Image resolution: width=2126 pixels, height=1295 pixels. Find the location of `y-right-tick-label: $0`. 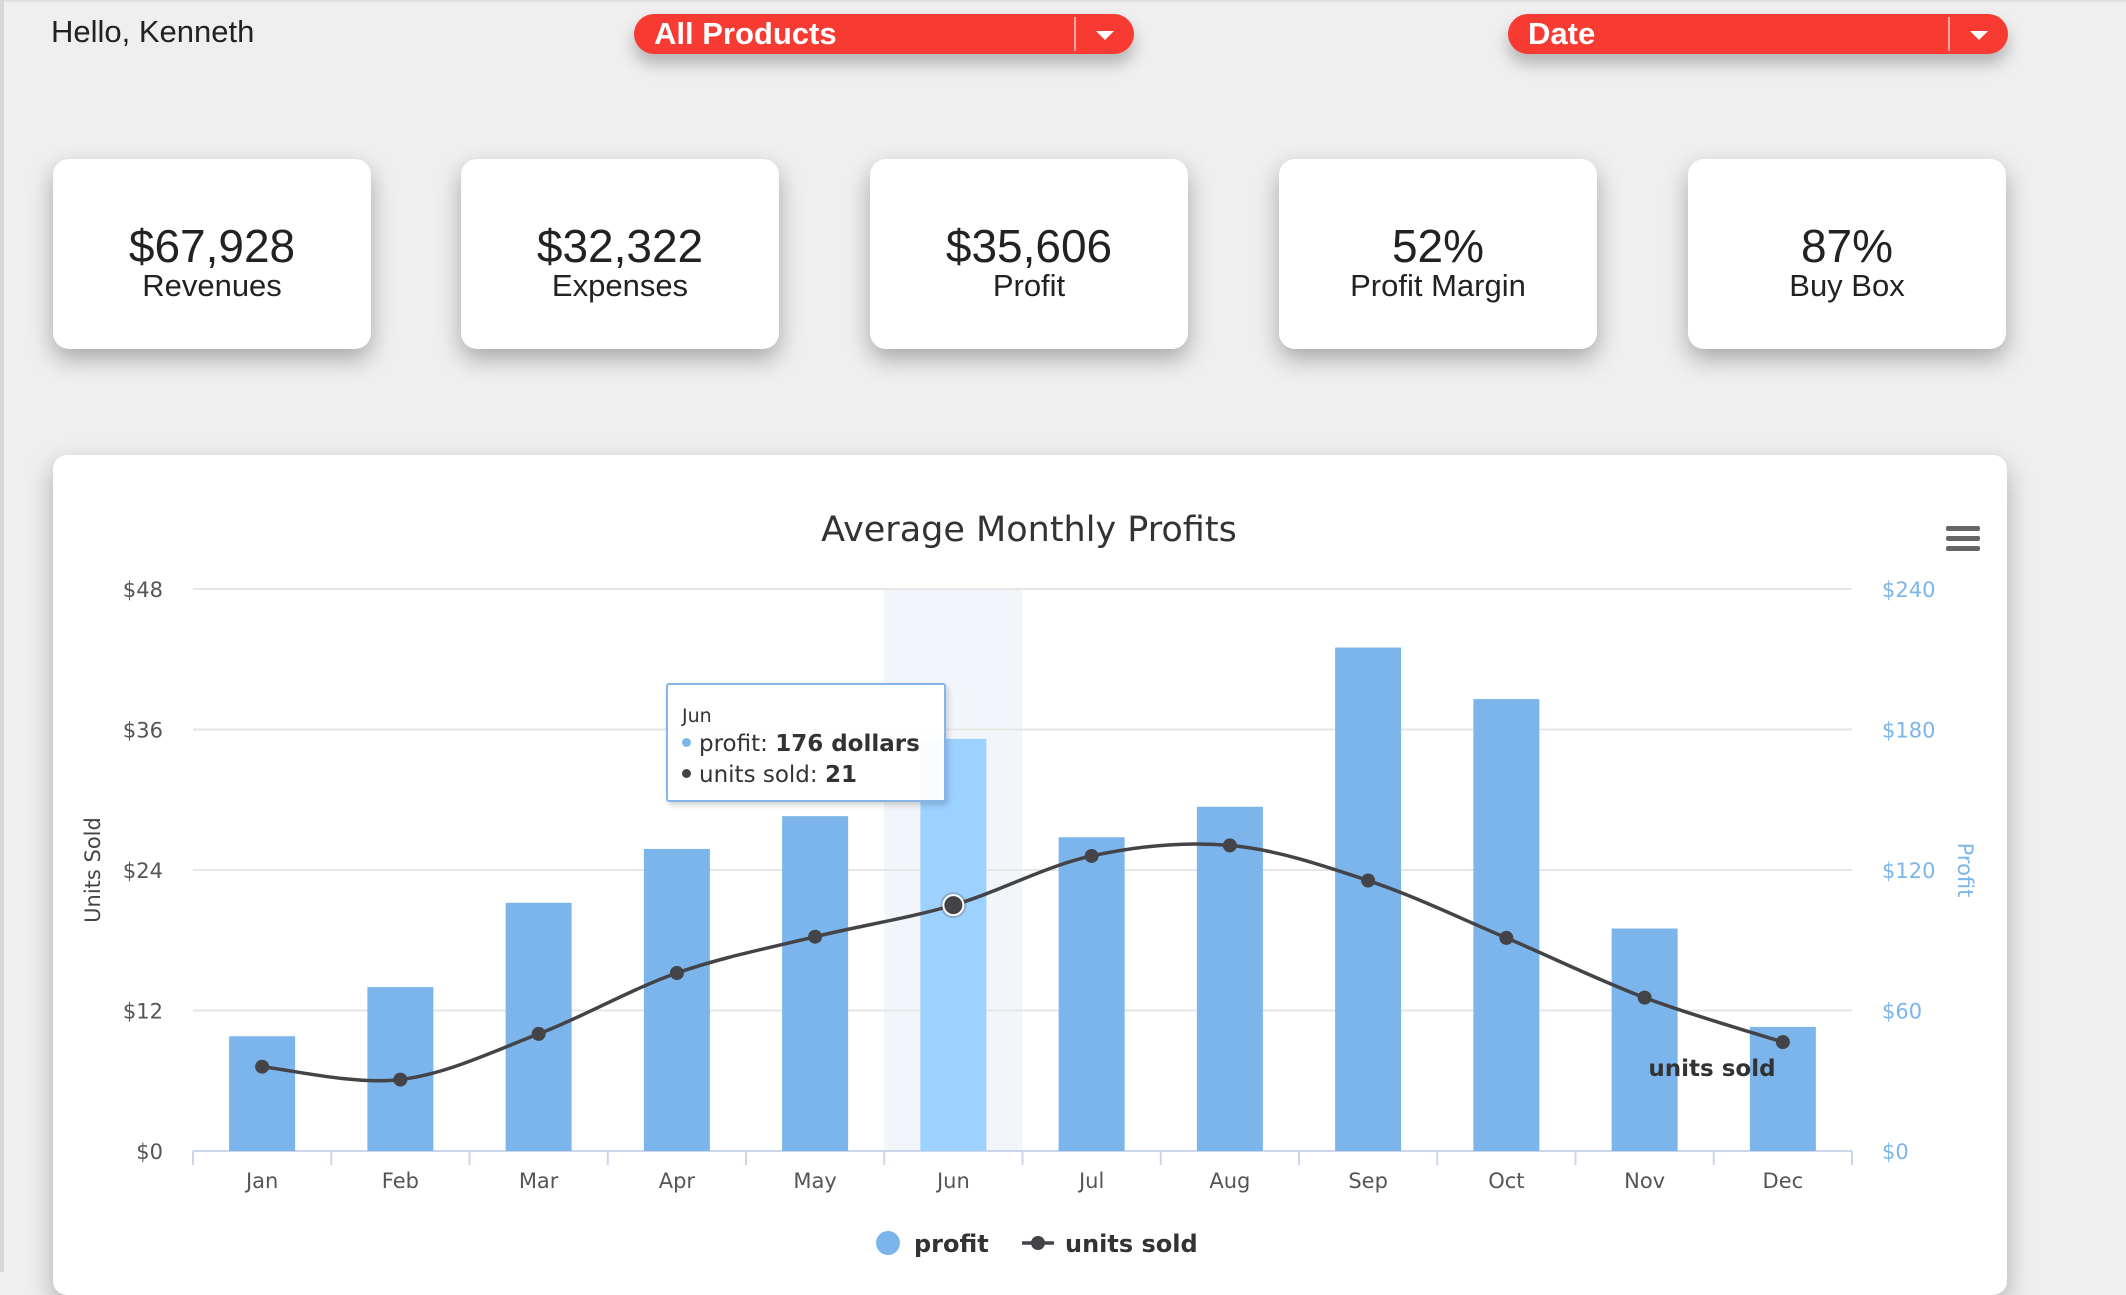

y-right-tick-label: $0 is located at coordinates (1895, 1152).